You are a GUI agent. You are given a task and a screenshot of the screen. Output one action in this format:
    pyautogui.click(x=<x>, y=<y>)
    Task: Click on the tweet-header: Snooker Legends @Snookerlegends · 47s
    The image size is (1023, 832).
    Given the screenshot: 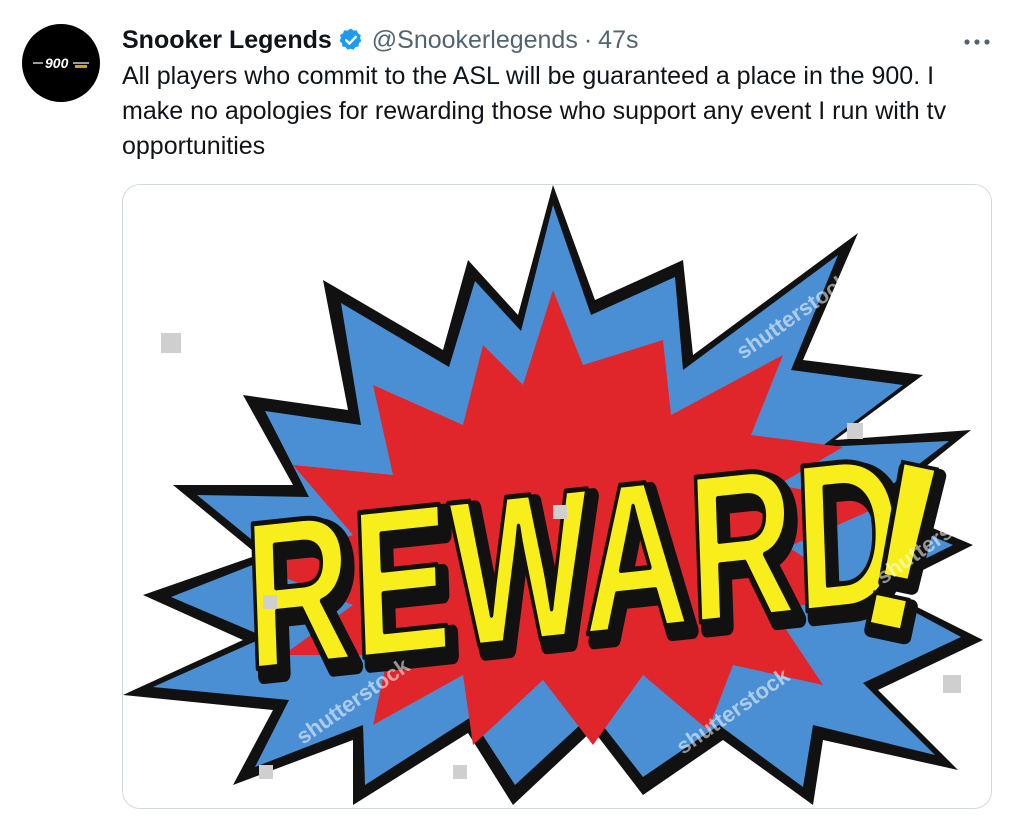 What is the action you would take?
    pyautogui.click(x=380, y=40)
    